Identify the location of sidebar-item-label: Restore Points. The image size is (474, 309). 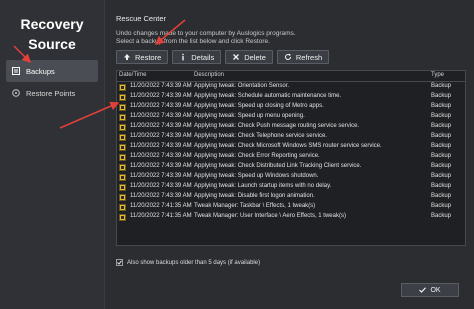
(51, 93).